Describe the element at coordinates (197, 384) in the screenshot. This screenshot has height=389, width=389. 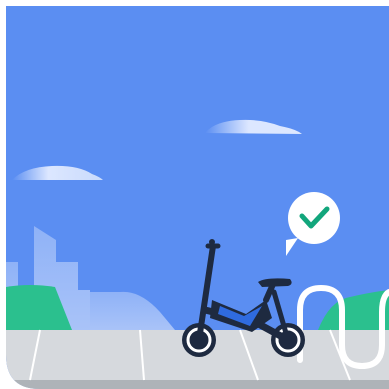
I see `pavement-edge` at that location.